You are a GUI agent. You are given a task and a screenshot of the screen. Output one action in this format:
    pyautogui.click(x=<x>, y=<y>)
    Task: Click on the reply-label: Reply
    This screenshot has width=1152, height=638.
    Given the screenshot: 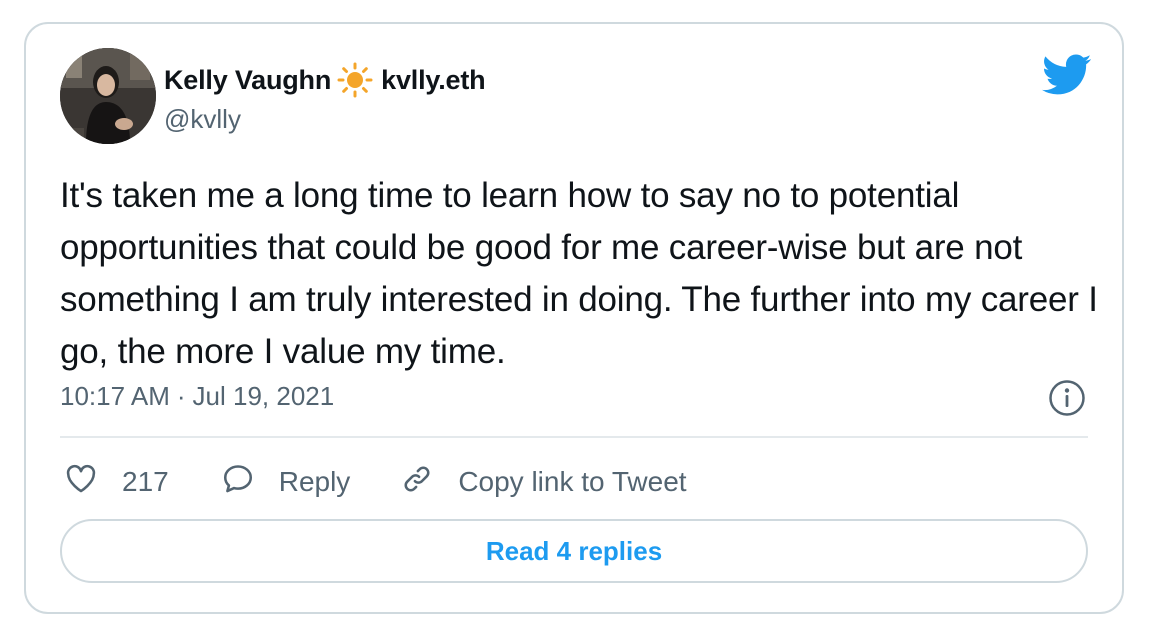 What is the action you would take?
    pyautogui.click(x=315, y=482)
    